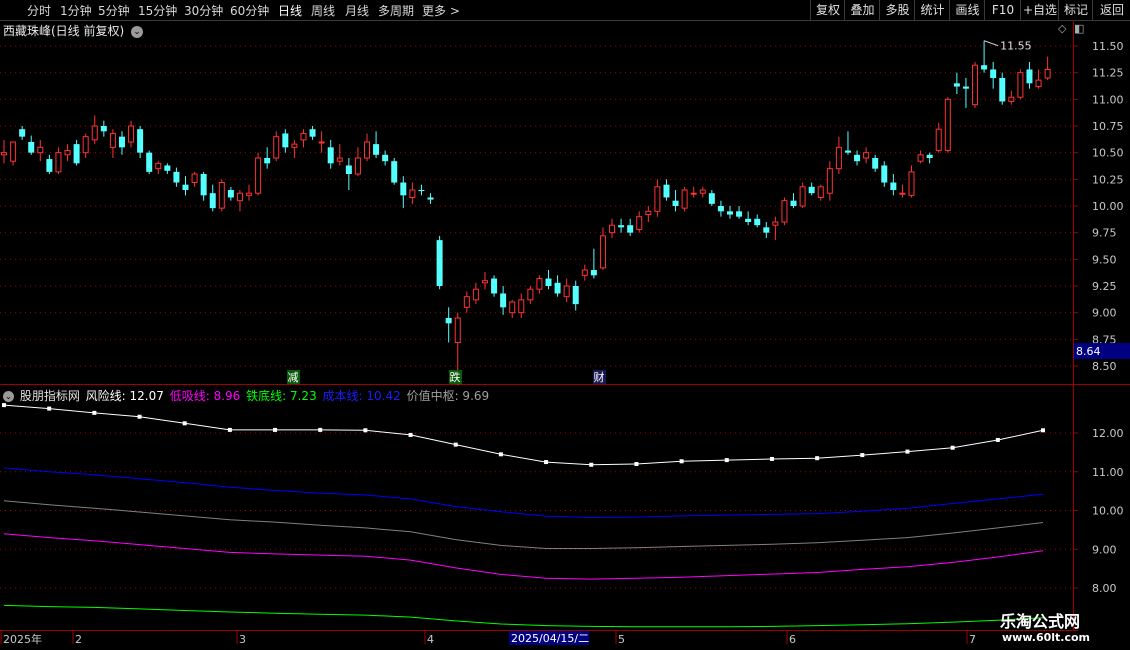 The width and height of the screenshot is (1130, 650). What do you see at coordinates (1104, 588) in the screenshot?
I see `indicator-tick-label: 8.00` at bounding box center [1104, 588].